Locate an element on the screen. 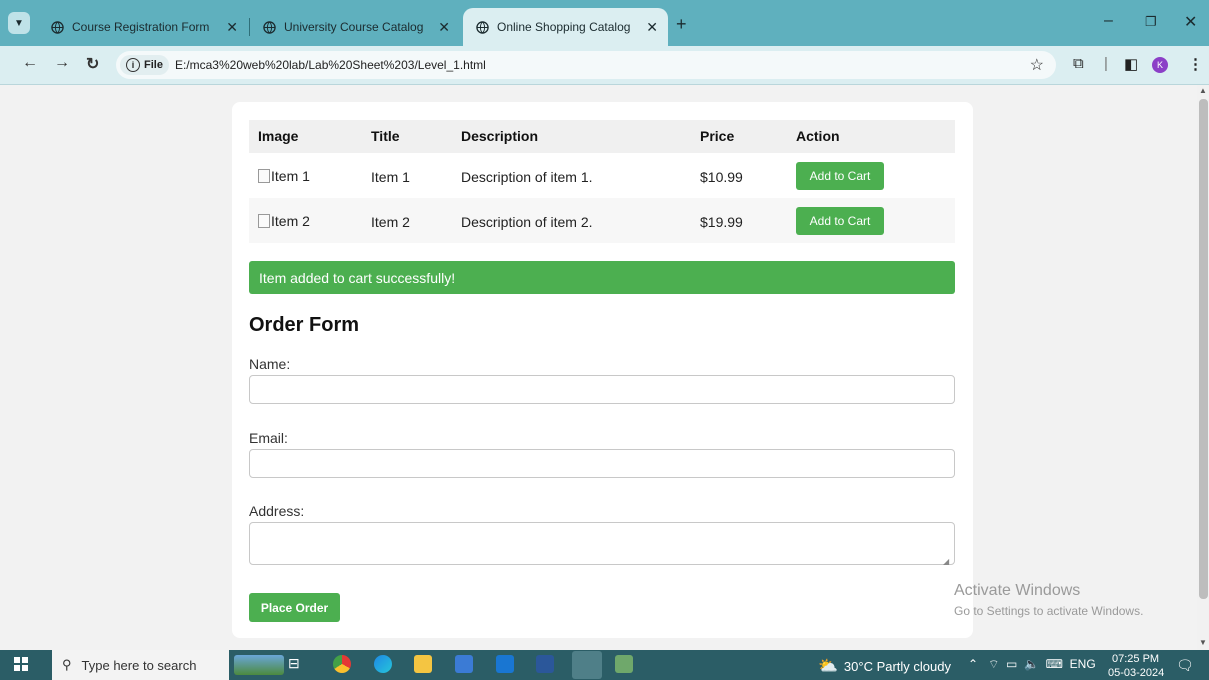  order-form-title: Order Form is located at coordinates (304, 325).